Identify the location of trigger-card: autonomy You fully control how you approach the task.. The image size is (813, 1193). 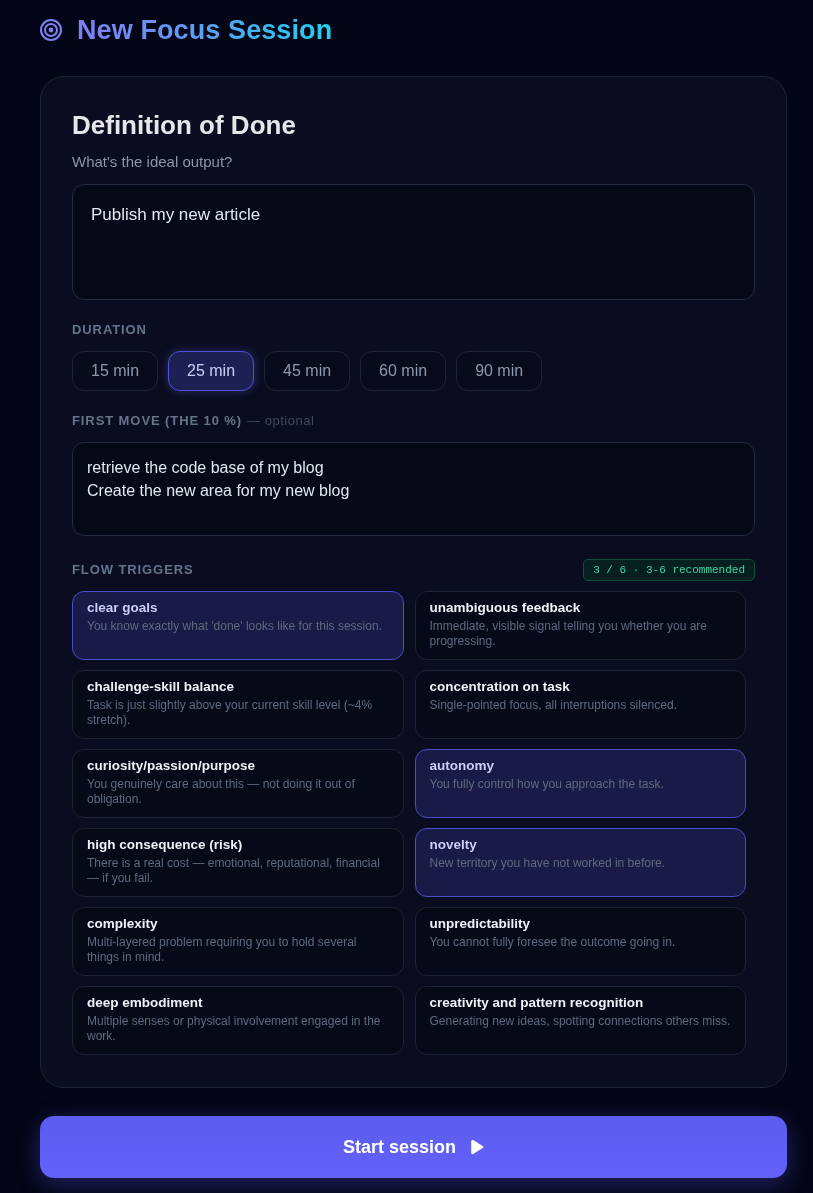
(580, 783).